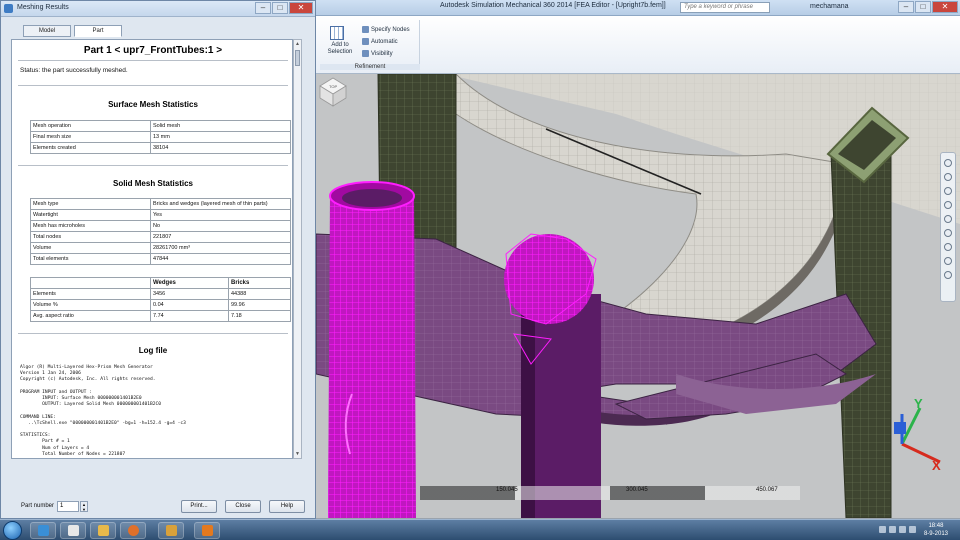  What do you see at coordinates (43, 530) in the screenshot?
I see `taskbar-explorer-icon` at bounding box center [43, 530].